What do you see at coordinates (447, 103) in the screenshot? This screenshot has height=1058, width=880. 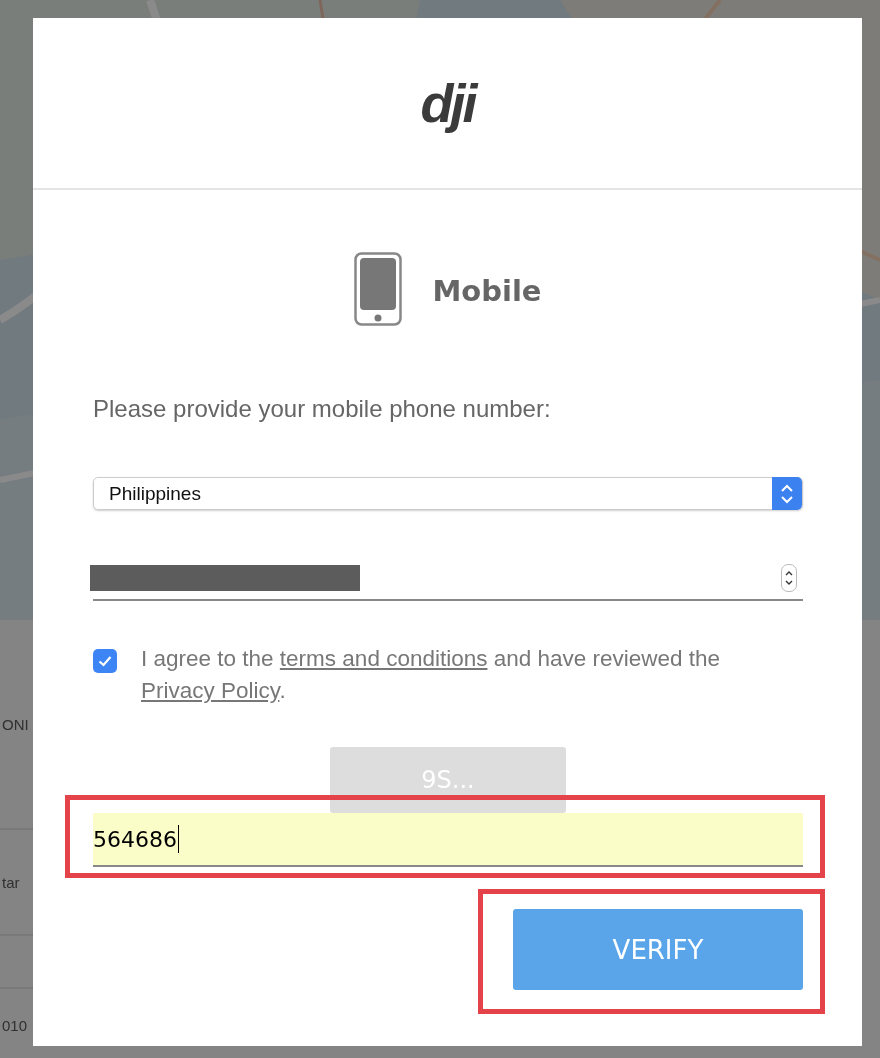 I see `logo: dji` at bounding box center [447, 103].